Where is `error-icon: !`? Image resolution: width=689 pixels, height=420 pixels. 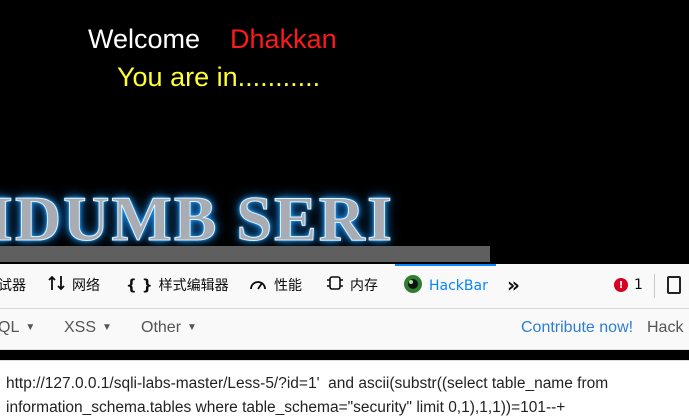
error-icon: ! is located at coordinates (621, 285).